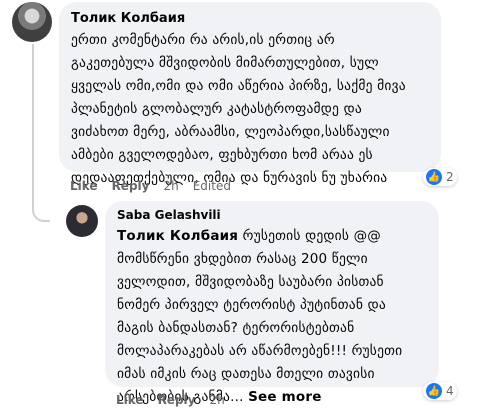 The height and width of the screenshot is (409, 501). Describe the element at coordinates (177, 236) in the screenshot. I see `mention-link: Толик Колбаия` at that location.